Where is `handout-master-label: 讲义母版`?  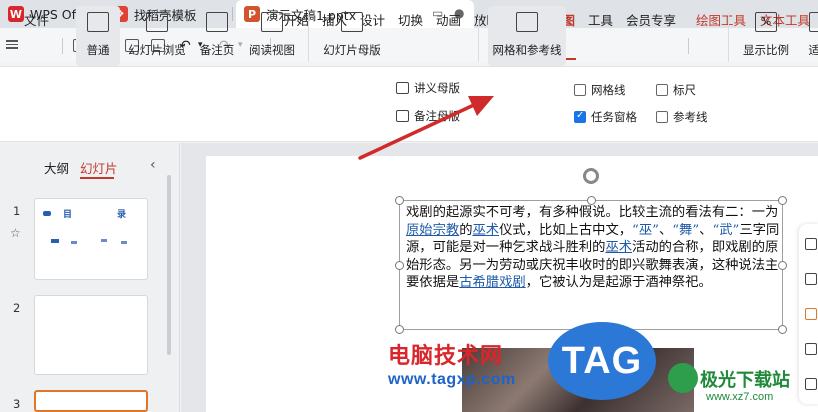
handout-master-label: 讲义母版 is located at coordinates (437, 88).